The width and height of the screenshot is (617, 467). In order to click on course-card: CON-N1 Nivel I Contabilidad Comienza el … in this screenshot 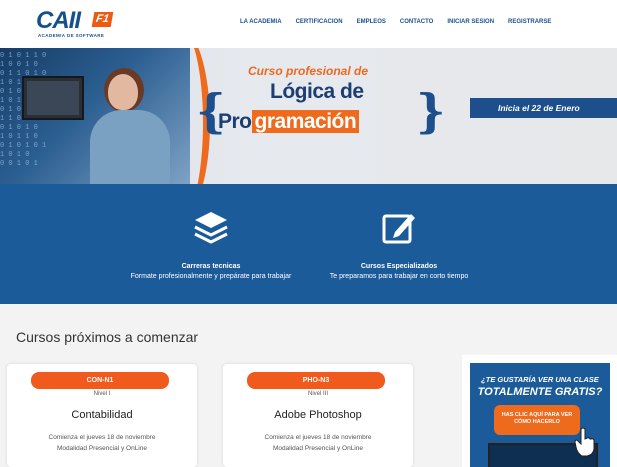, I will do `click(102, 415)`.